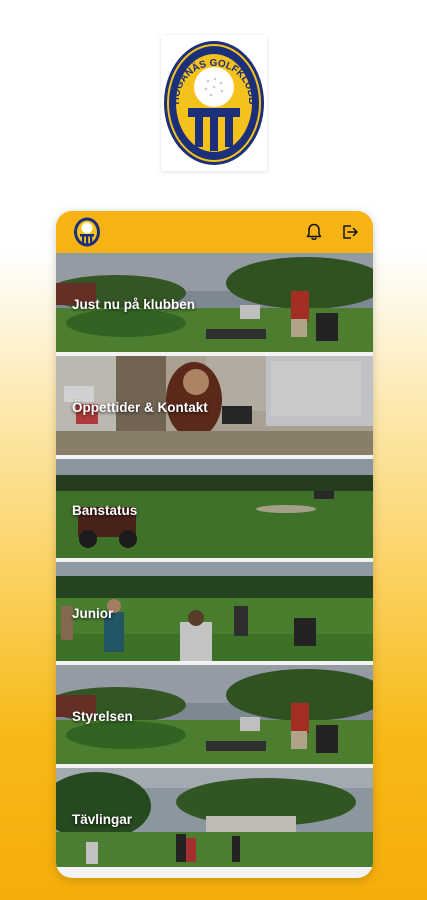 The height and width of the screenshot is (900, 427). What do you see at coordinates (214, 714) in the screenshot?
I see `tile-styrelsen: Styrelsen` at bounding box center [214, 714].